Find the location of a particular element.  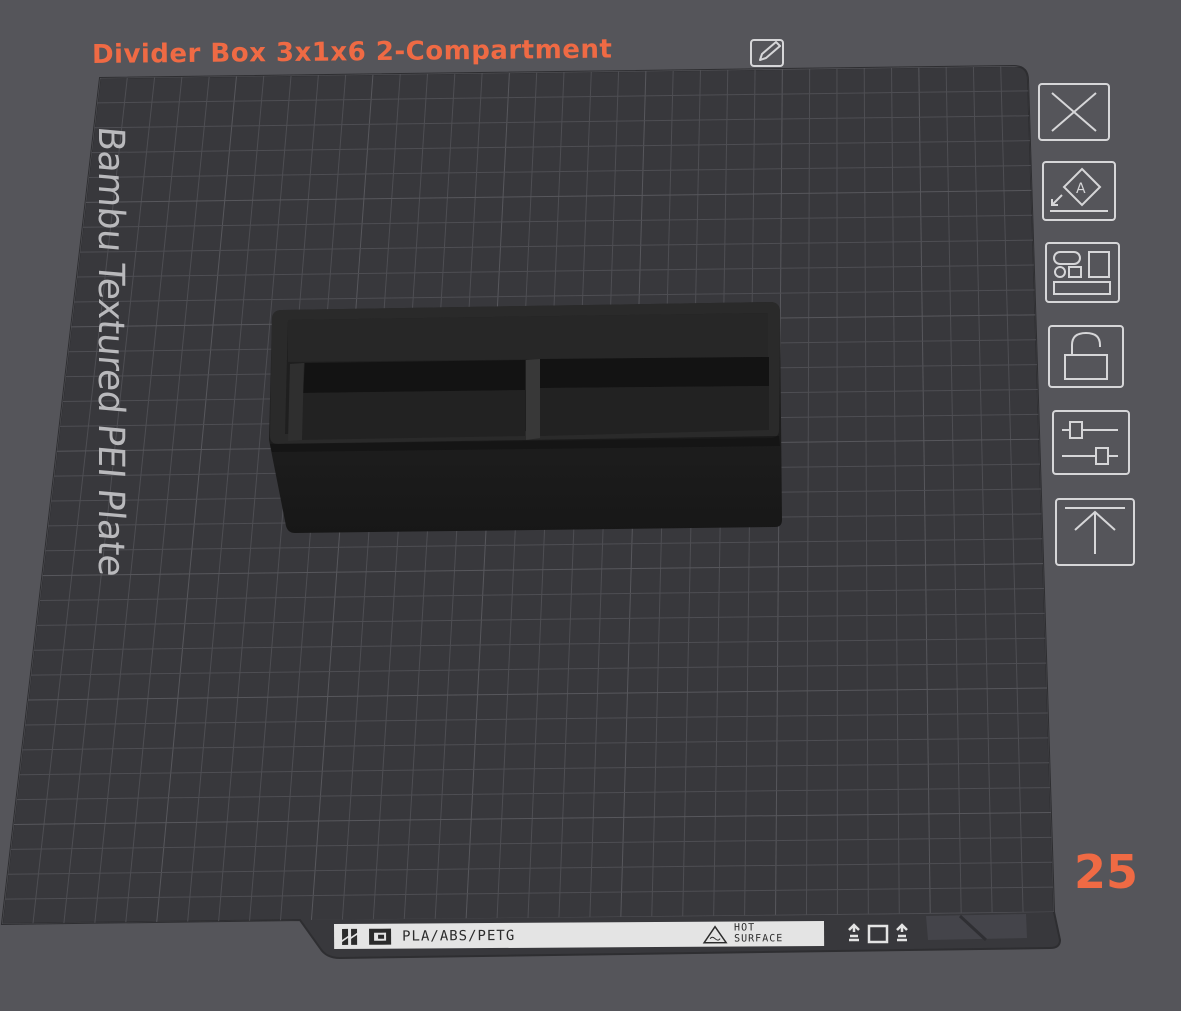

lock-plate-button is located at coordinates (1086, 356).